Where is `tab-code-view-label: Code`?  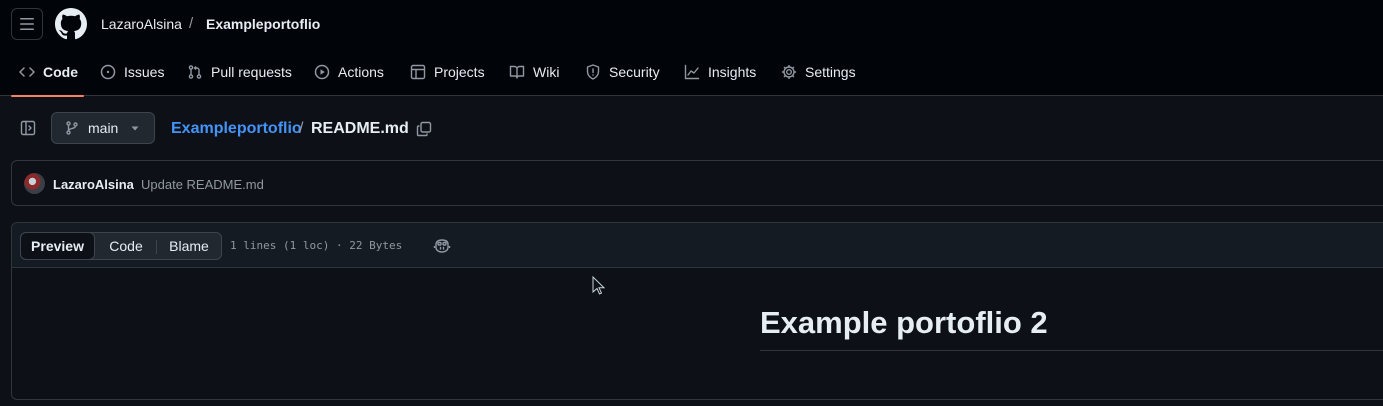 tab-code-view-label: Code is located at coordinates (126, 246).